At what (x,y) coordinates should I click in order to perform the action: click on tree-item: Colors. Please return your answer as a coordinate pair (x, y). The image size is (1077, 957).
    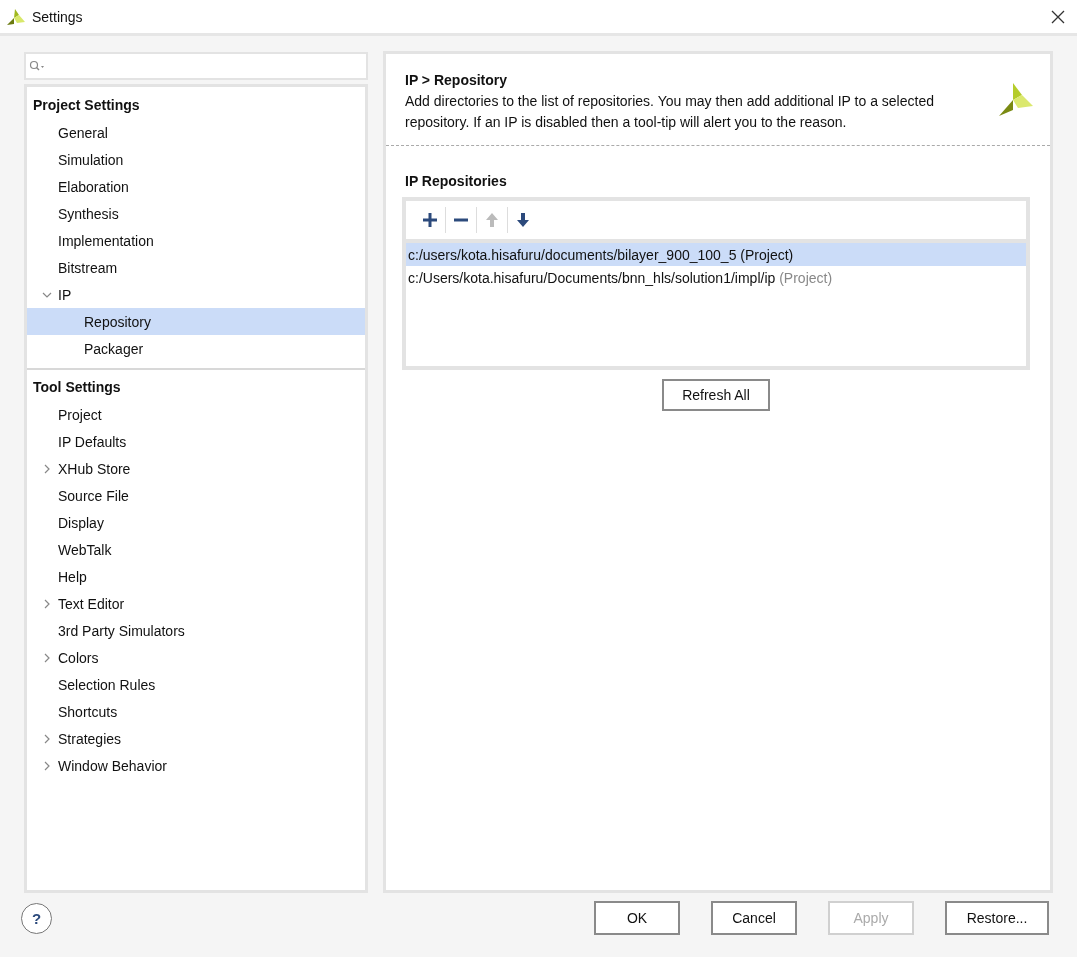
    Looking at the image, I should click on (196, 657).